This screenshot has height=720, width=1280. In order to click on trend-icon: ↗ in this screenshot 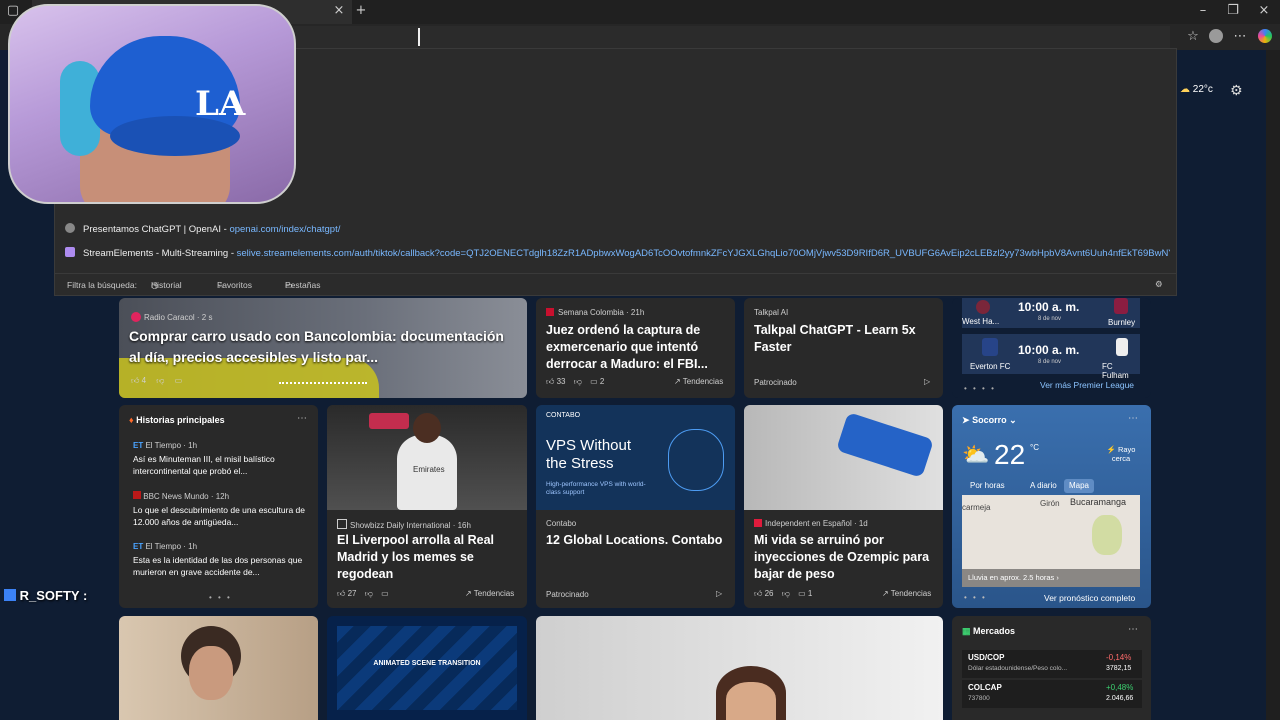, I will do `click(885, 593)`.